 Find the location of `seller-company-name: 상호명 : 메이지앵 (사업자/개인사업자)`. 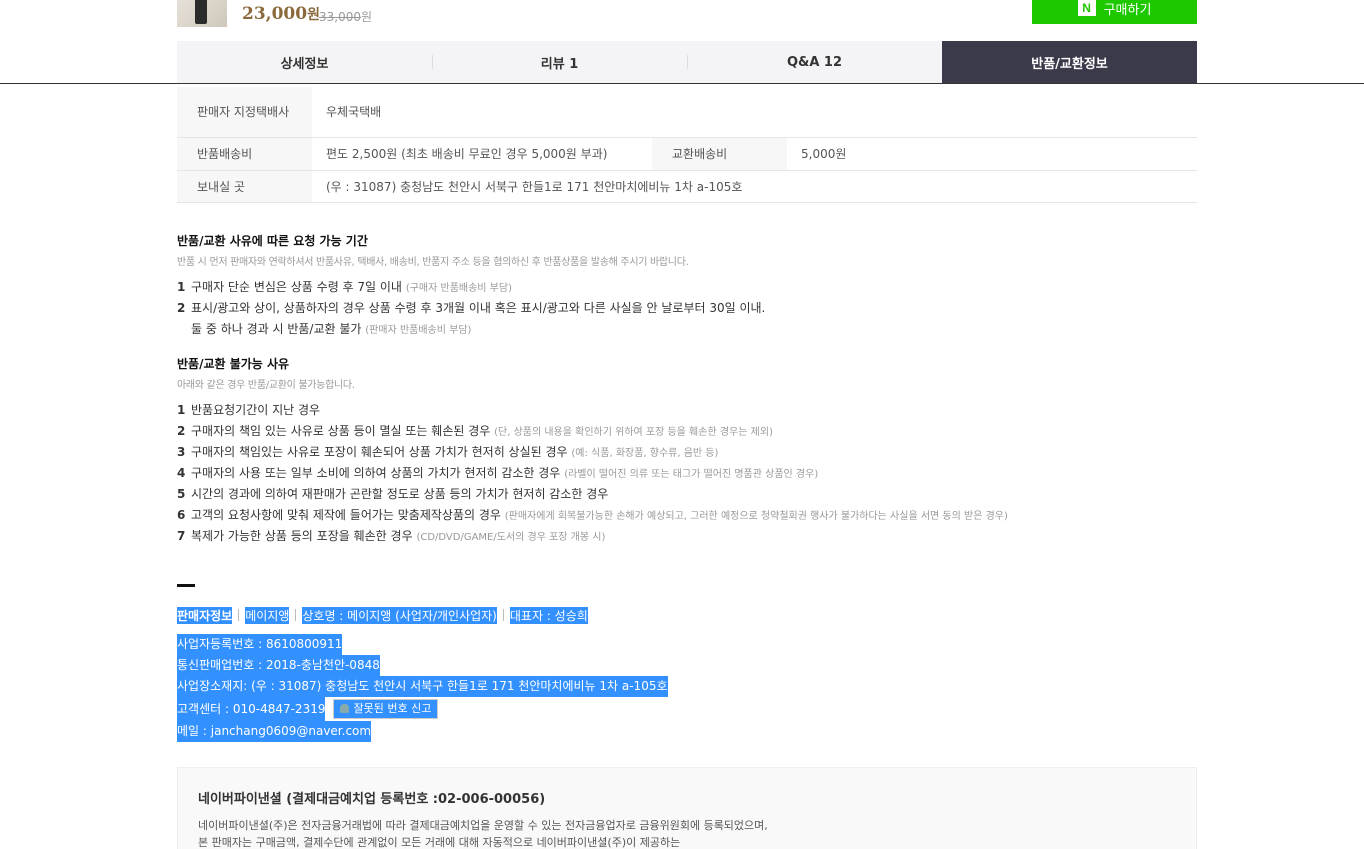

seller-company-name: 상호명 : 메이지앵 (사업자/개인사업자) is located at coordinates (399, 615).